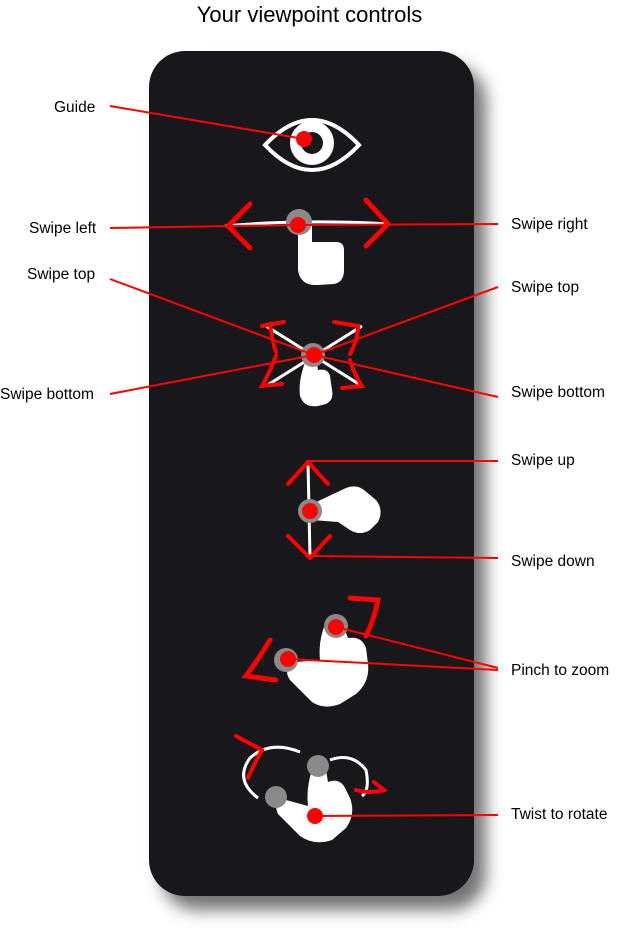  I want to click on hand-swipe-horizontal-icon, so click(307, 241).